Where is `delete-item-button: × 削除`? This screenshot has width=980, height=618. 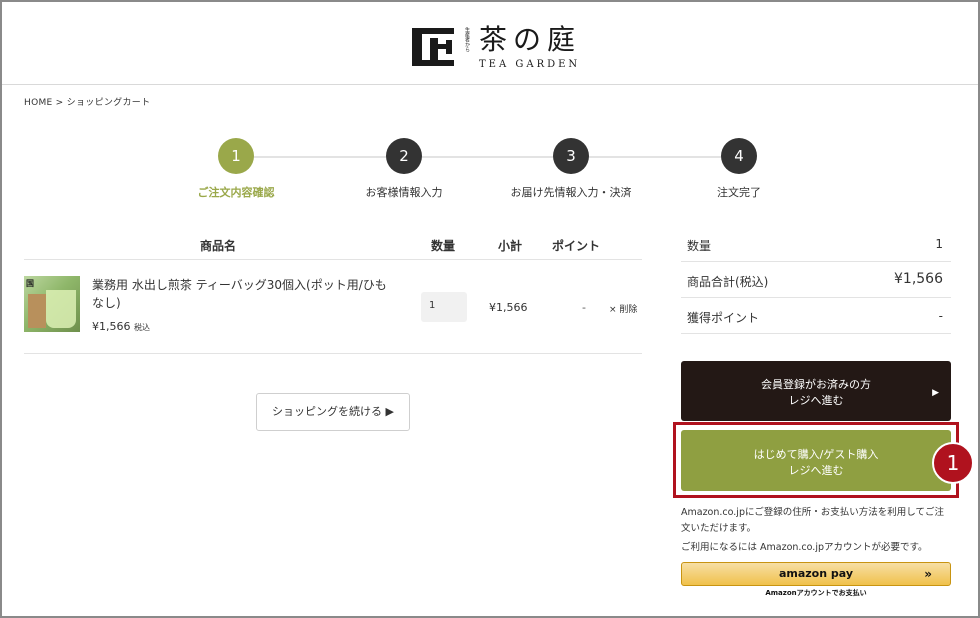 delete-item-button: × 削除 is located at coordinates (623, 308).